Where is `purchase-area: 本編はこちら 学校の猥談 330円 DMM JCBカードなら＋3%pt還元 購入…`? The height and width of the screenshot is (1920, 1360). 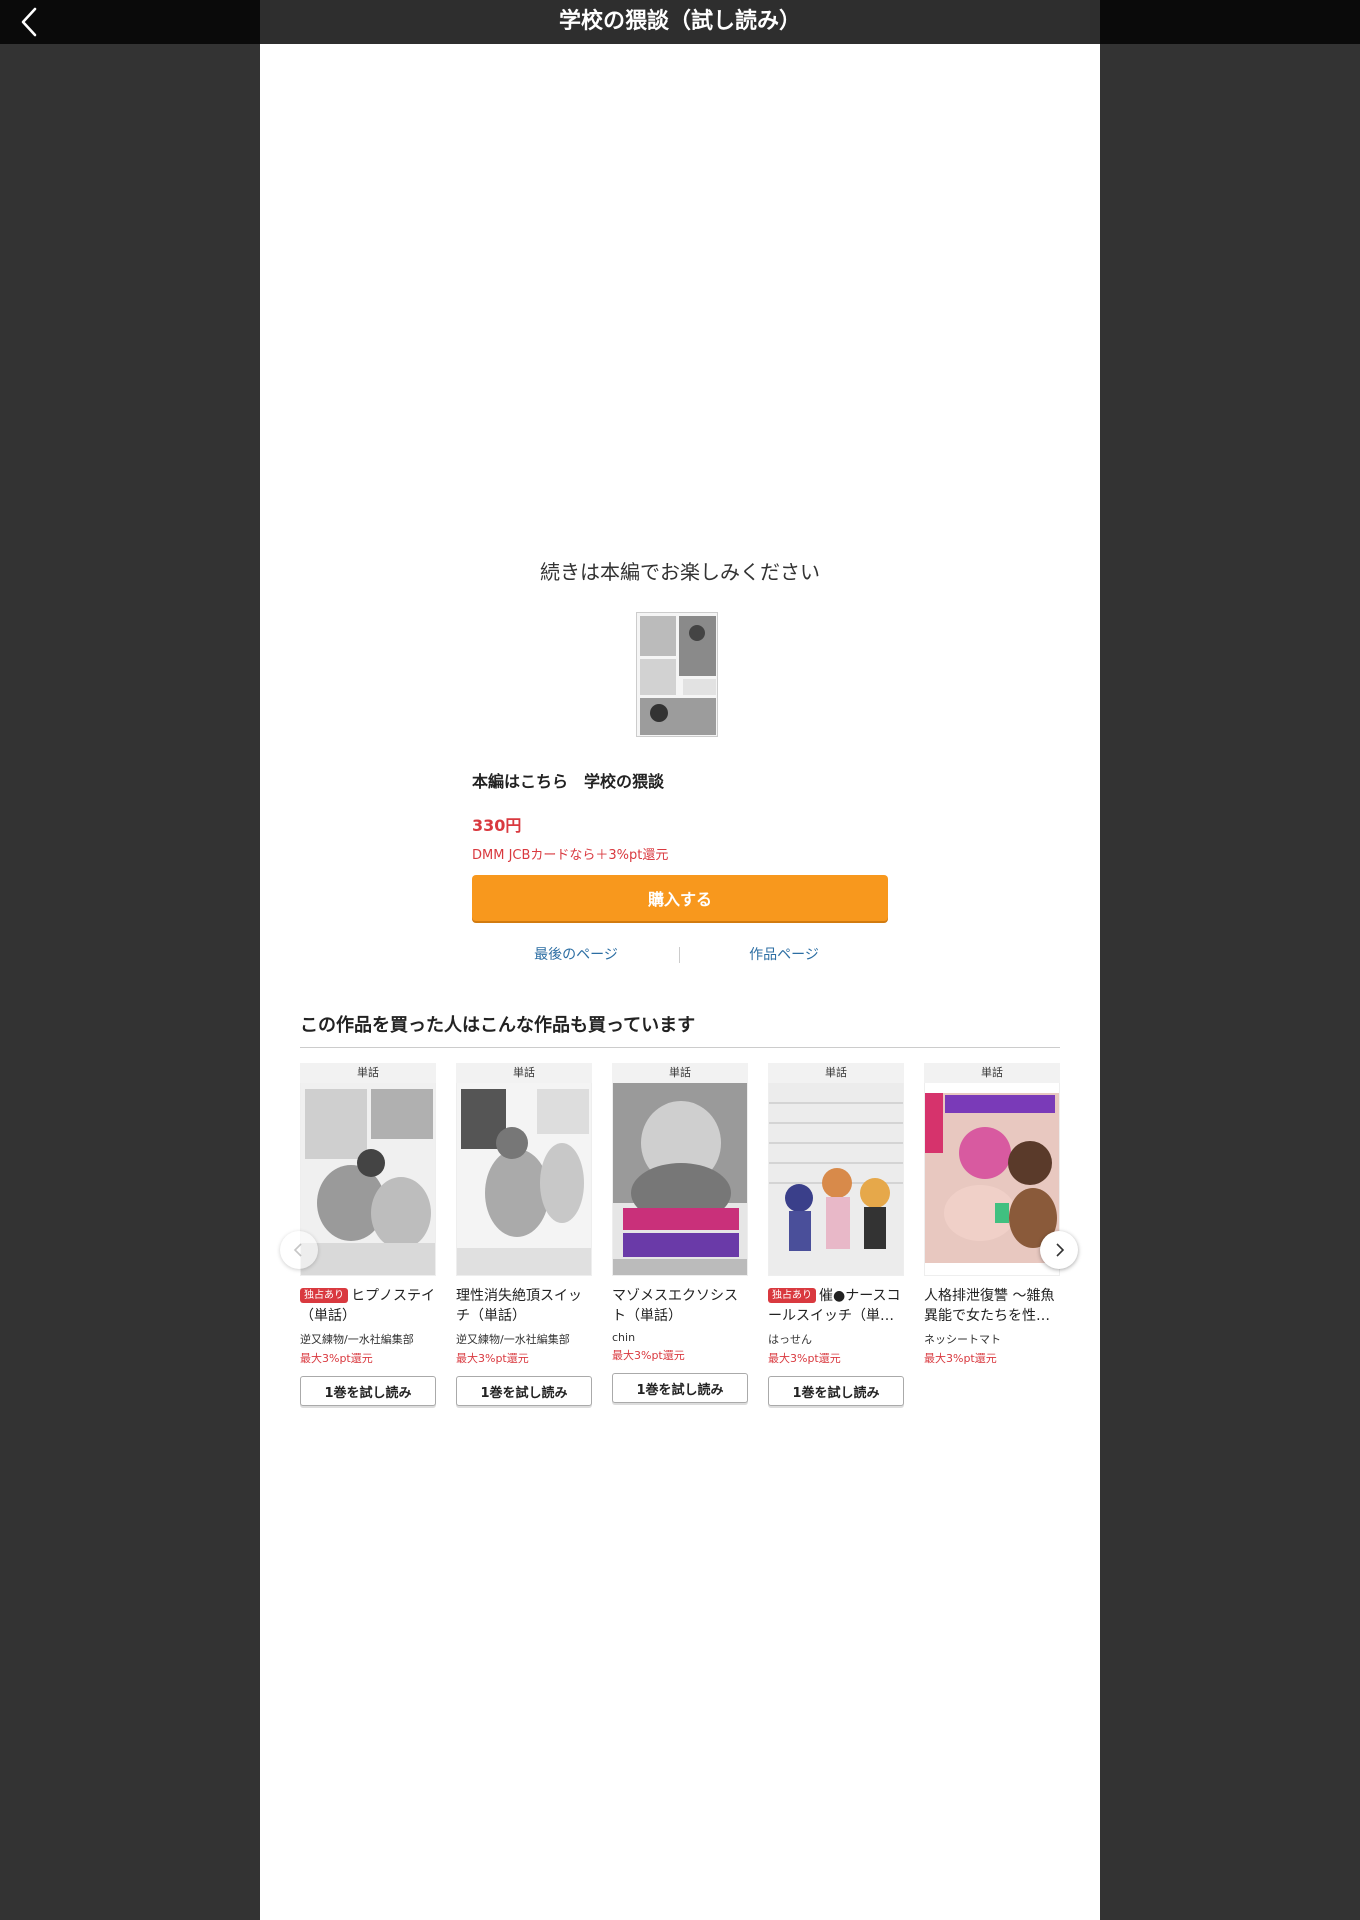 purchase-area: 本編はこちら 学校の猥談 330円 DMM JCBカードなら＋3%pt還元 購入… is located at coordinates (680, 844).